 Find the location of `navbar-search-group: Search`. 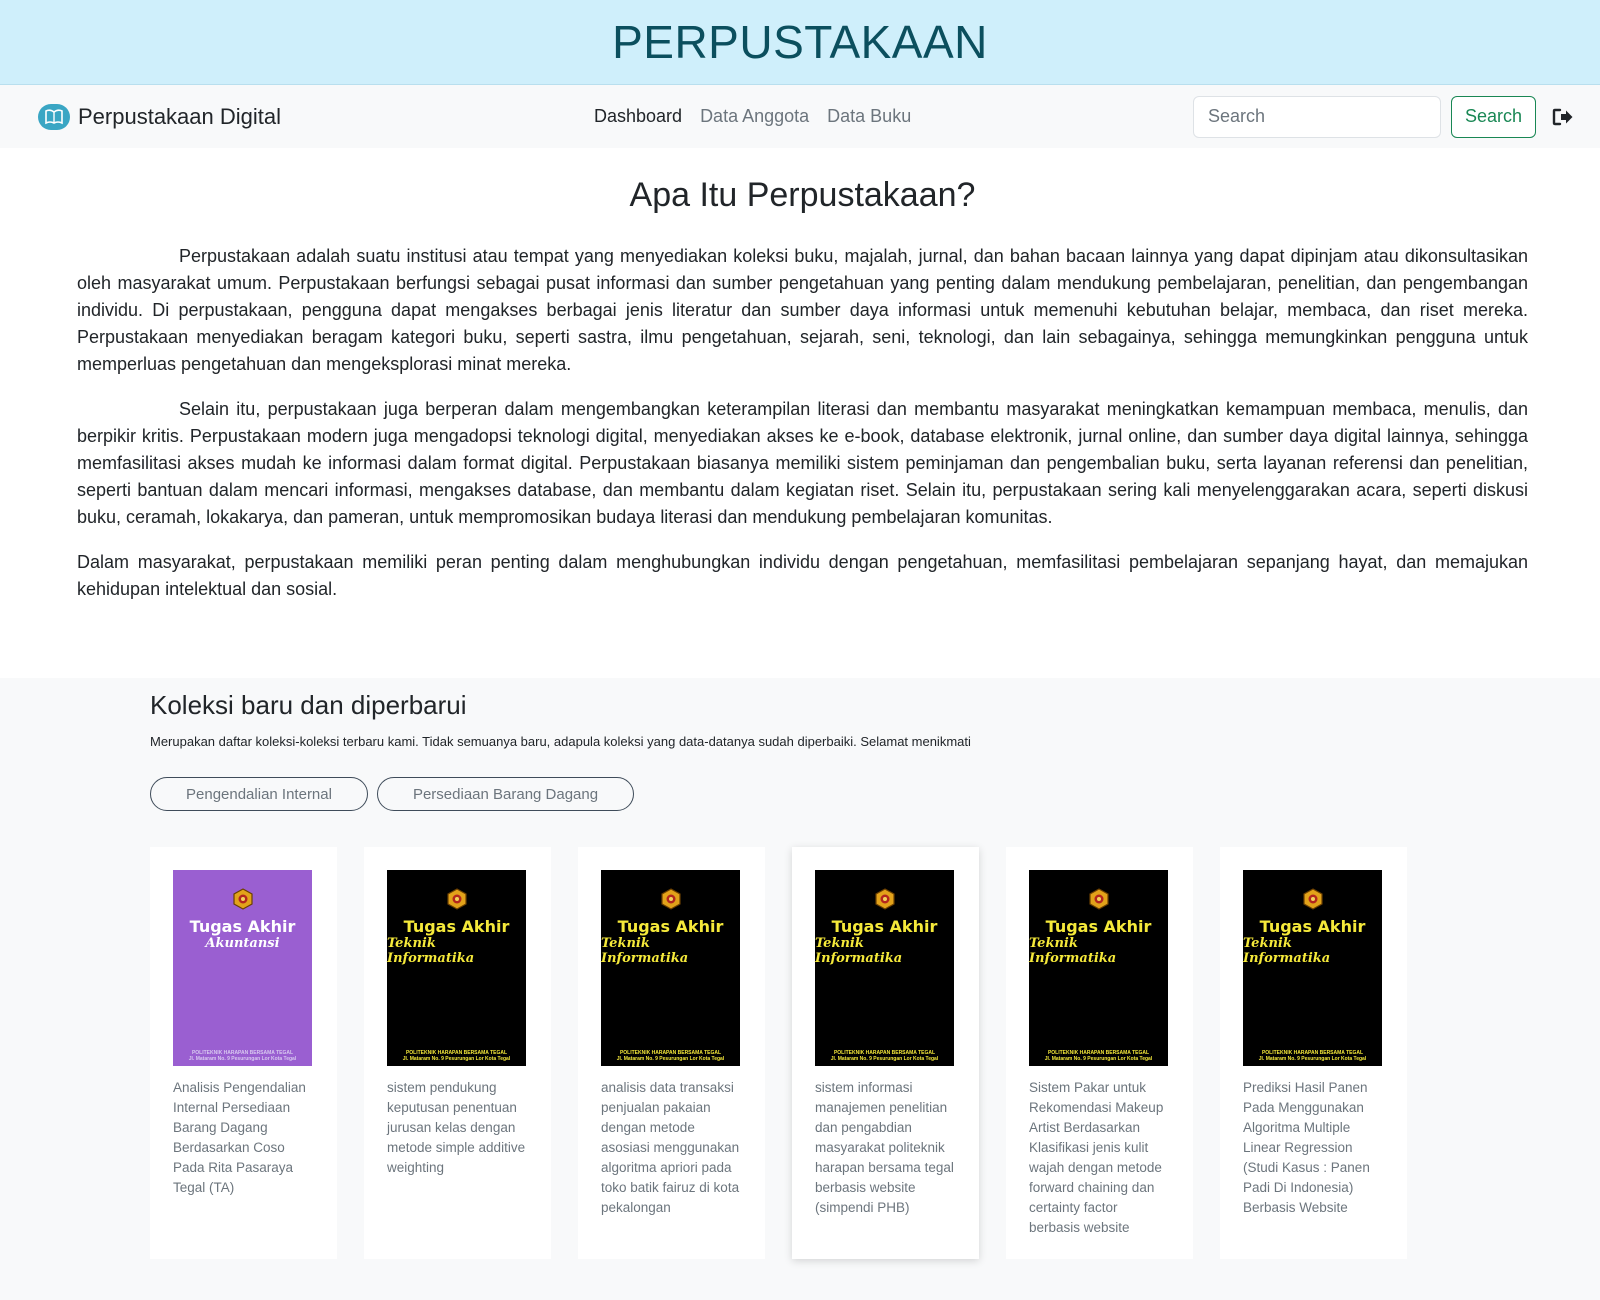

navbar-search-group: Search is located at coordinates (1384, 116).